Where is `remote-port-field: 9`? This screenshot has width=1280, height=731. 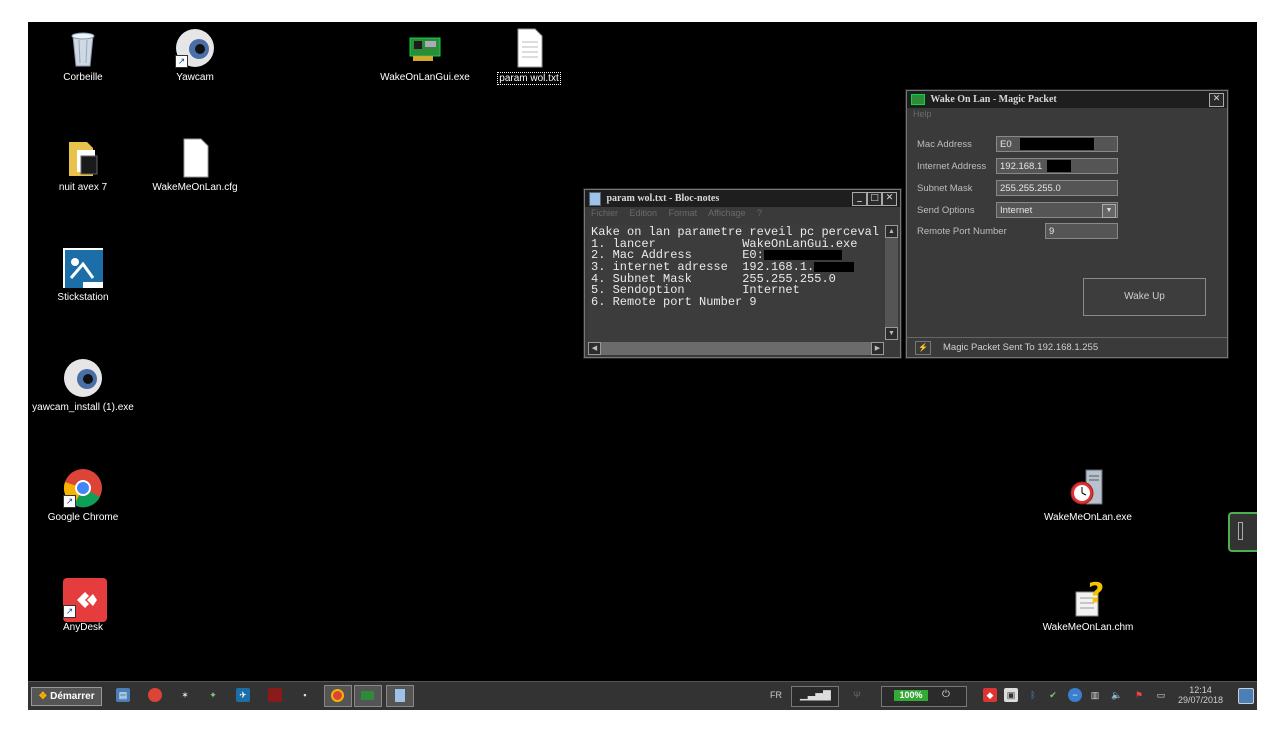
remote-port-field: 9 is located at coordinates (1081, 231).